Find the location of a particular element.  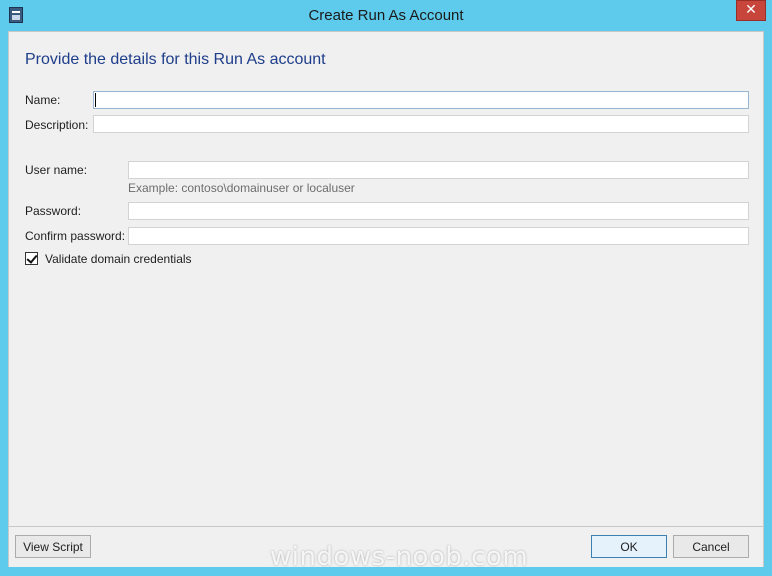

title-bar: Create Run As Account ✕ is located at coordinates (386, 15).